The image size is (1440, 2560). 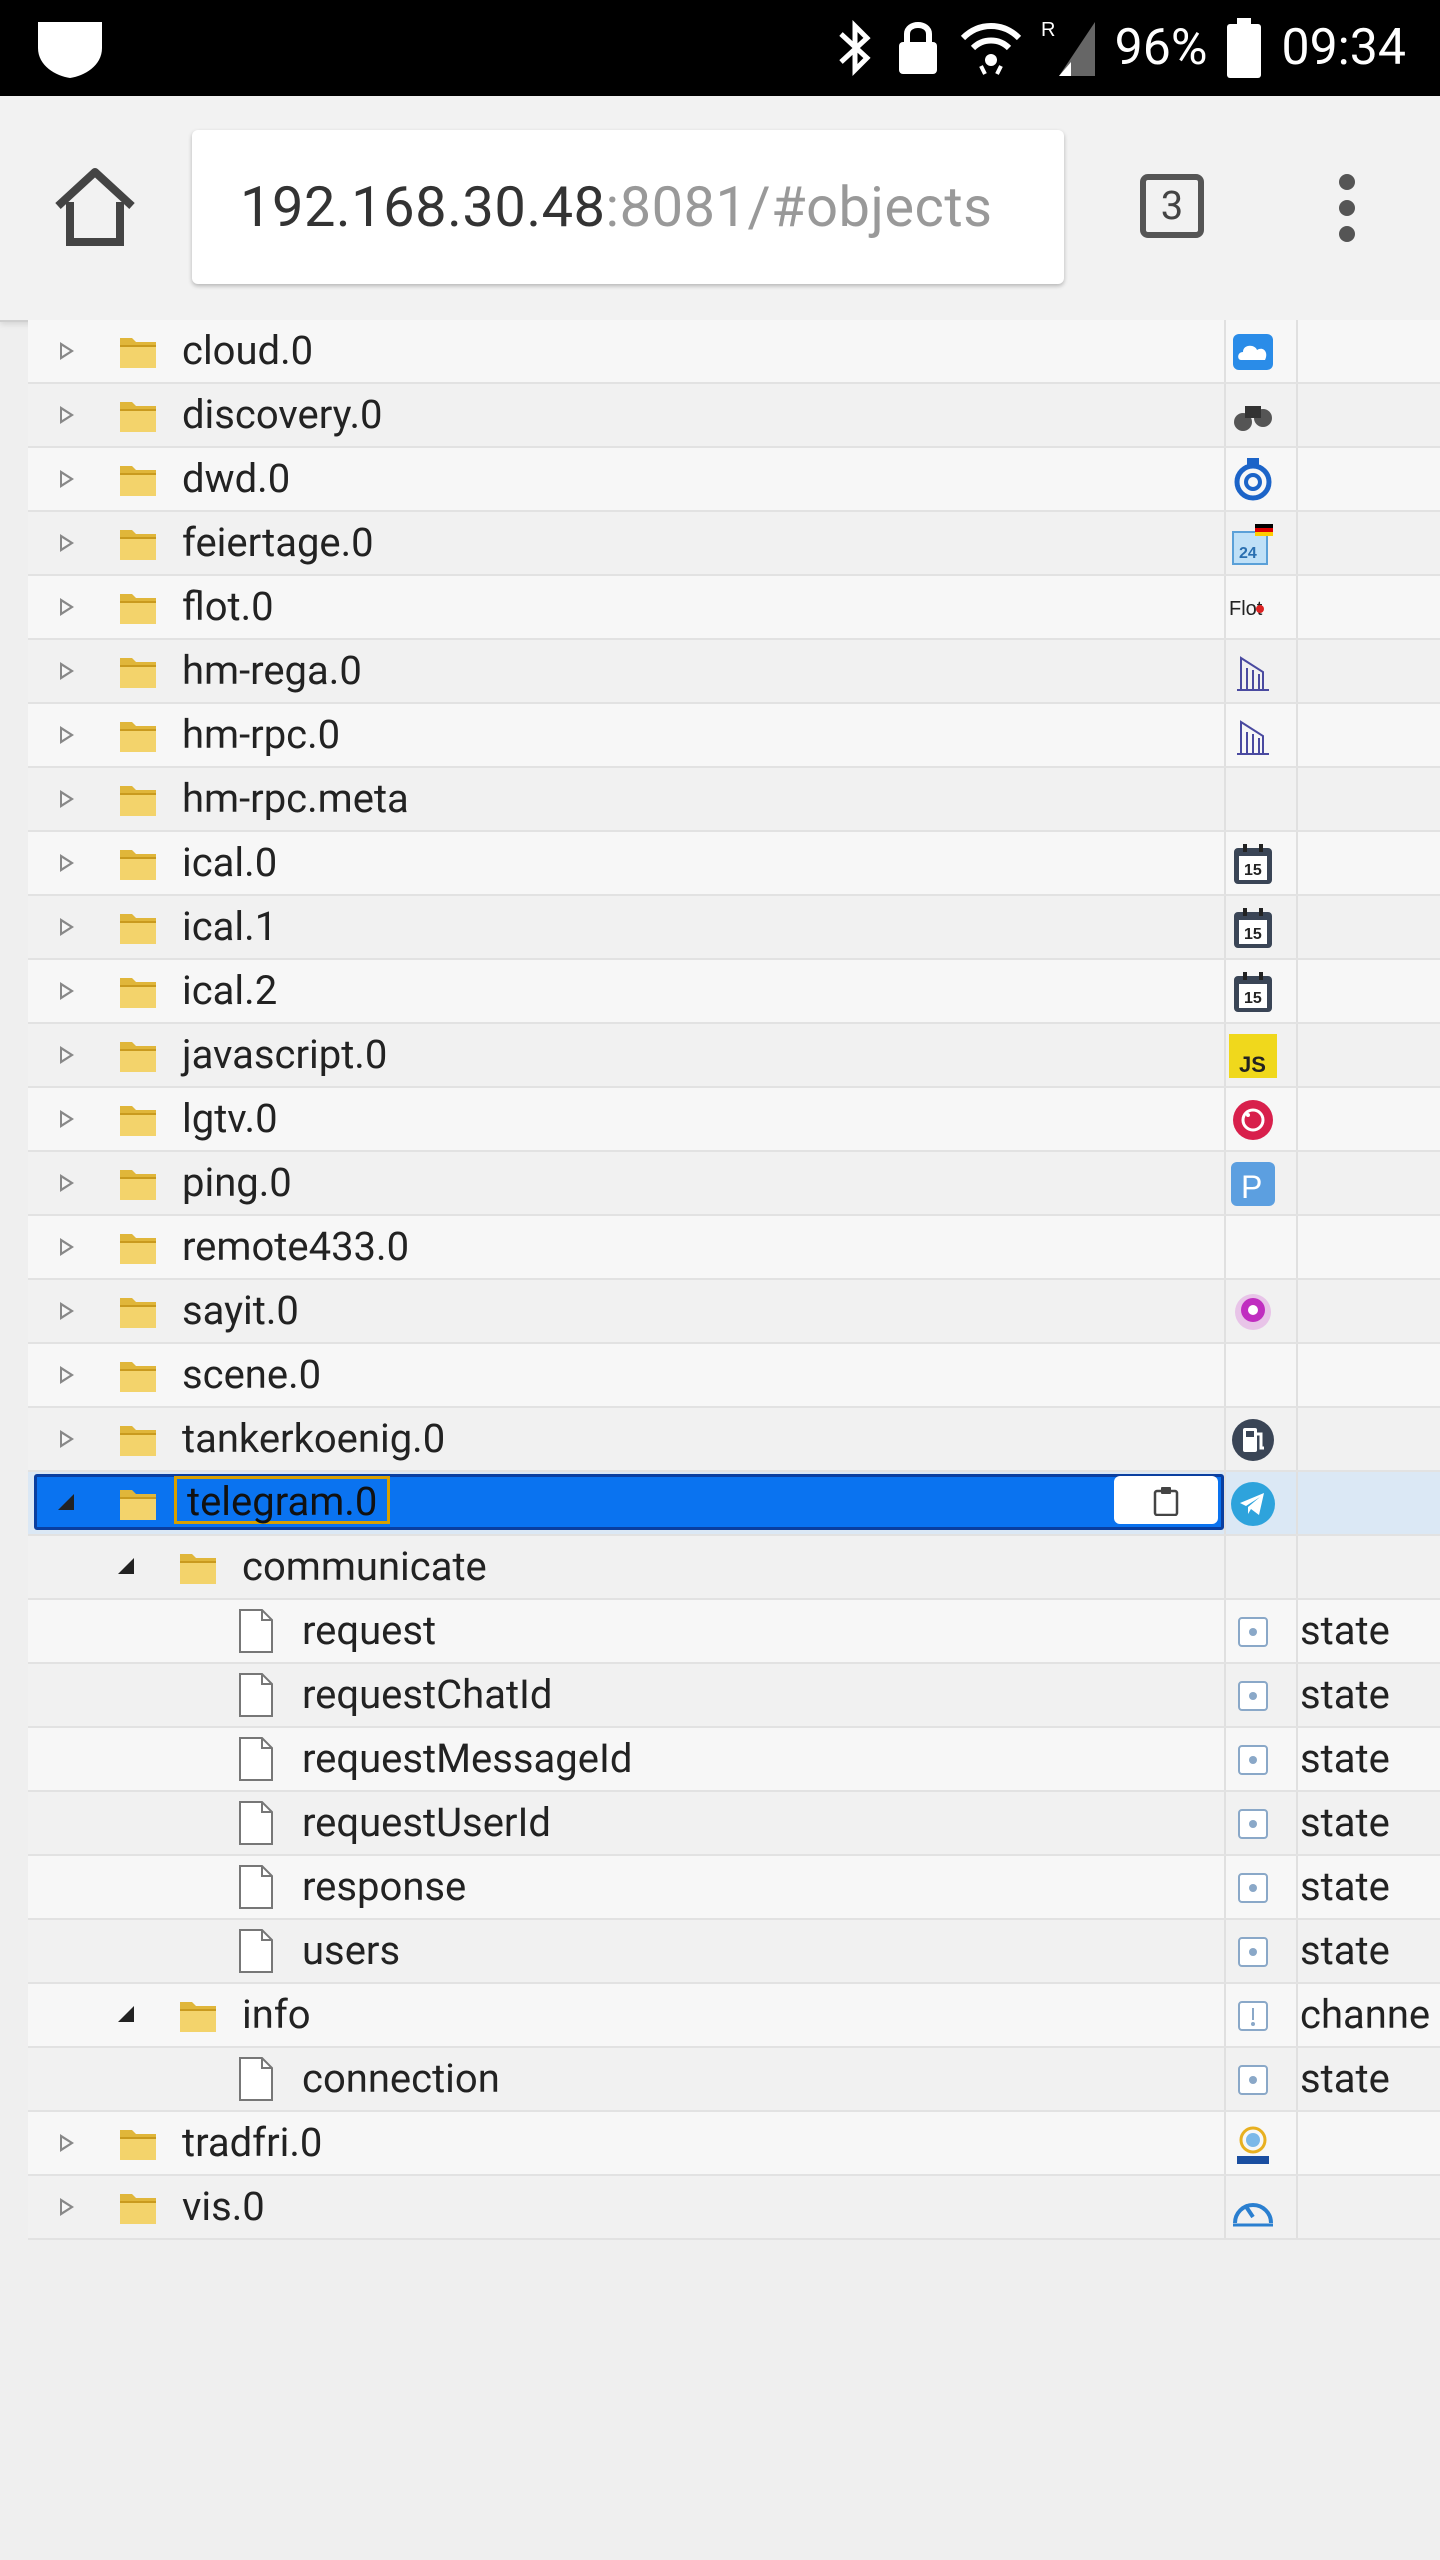 What do you see at coordinates (734, 1248) in the screenshot?
I see `tree-row-remote433-0: remote433.0` at bounding box center [734, 1248].